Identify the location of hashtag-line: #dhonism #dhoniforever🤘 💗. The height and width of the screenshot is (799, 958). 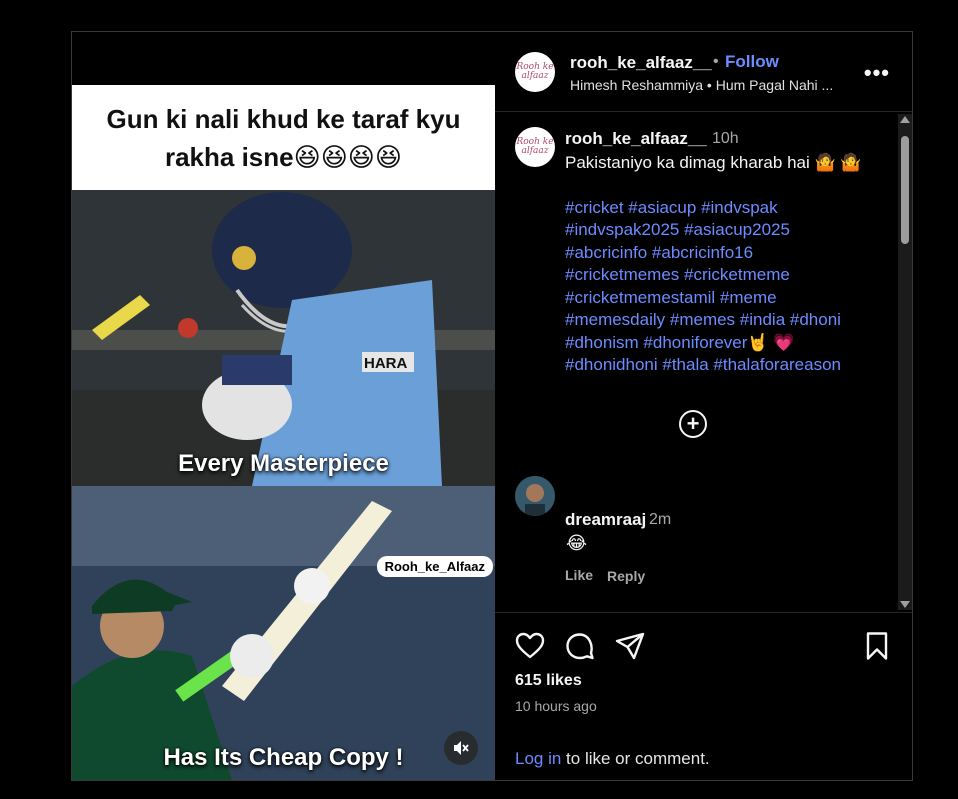
(725, 343).